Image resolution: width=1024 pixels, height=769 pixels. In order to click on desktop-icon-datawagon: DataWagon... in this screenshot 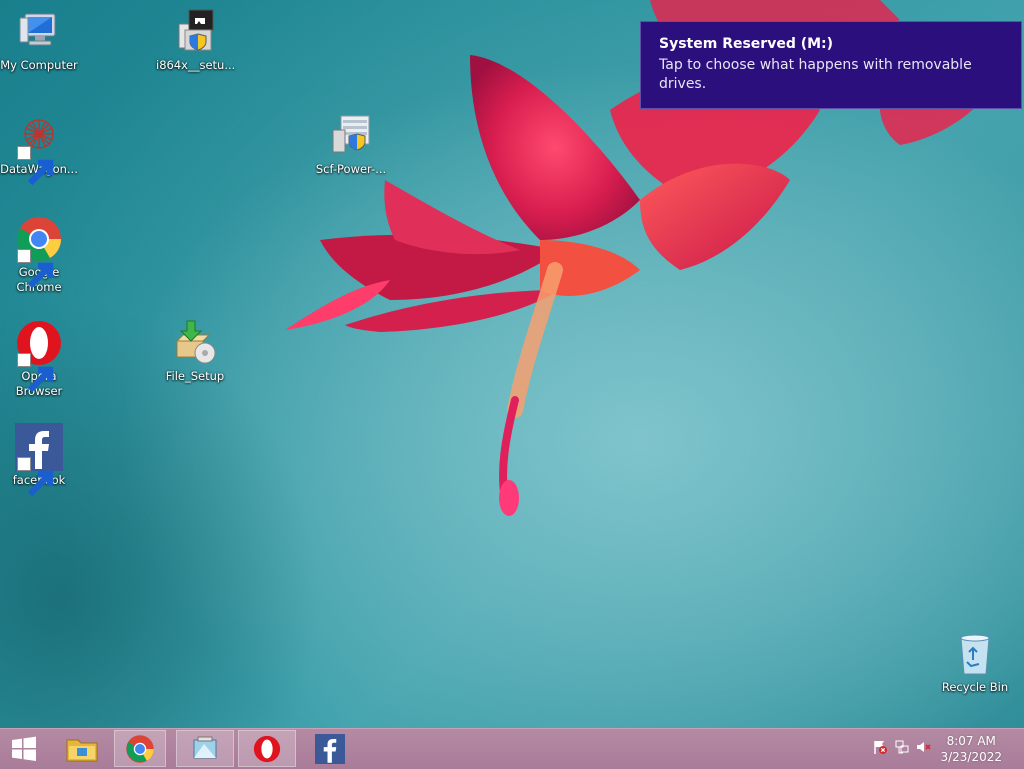, I will do `click(39, 149)`.